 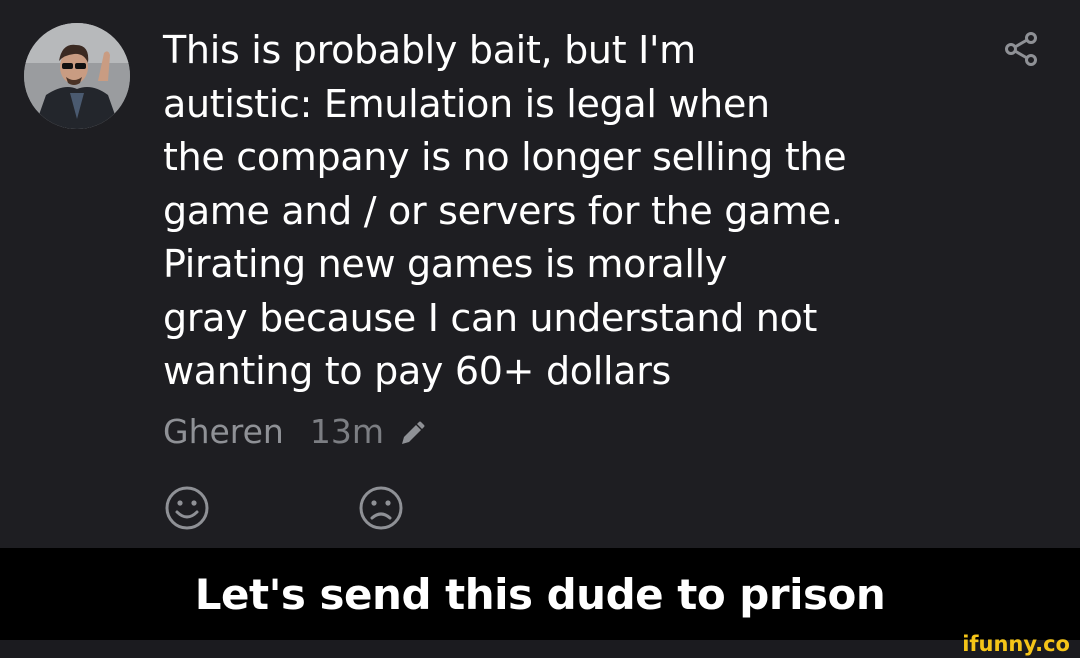 What do you see at coordinates (294, 431) in the screenshot?
I see `comment-meta: Gheren 13m` at bounding box center [294, 431].